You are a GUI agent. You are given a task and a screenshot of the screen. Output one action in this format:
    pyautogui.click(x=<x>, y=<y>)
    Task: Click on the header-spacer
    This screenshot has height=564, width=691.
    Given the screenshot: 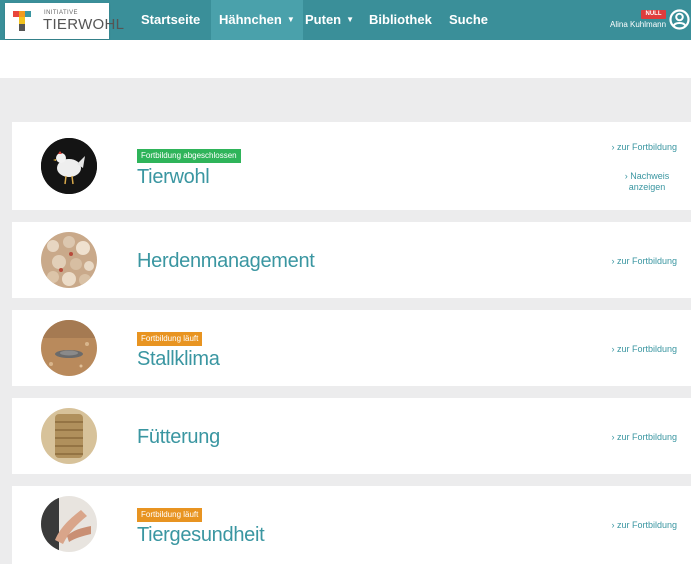 What is the action you would take?
    pyautogui.click(x=345, y=59)
    